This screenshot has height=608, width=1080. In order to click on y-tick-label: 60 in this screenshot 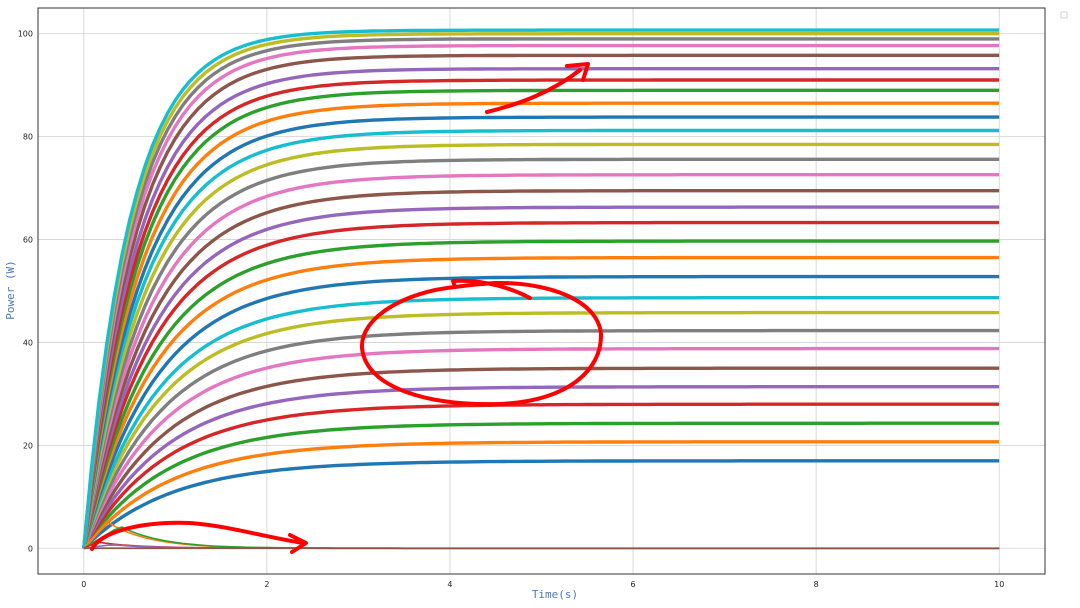, I will do `click(28, 240)`.